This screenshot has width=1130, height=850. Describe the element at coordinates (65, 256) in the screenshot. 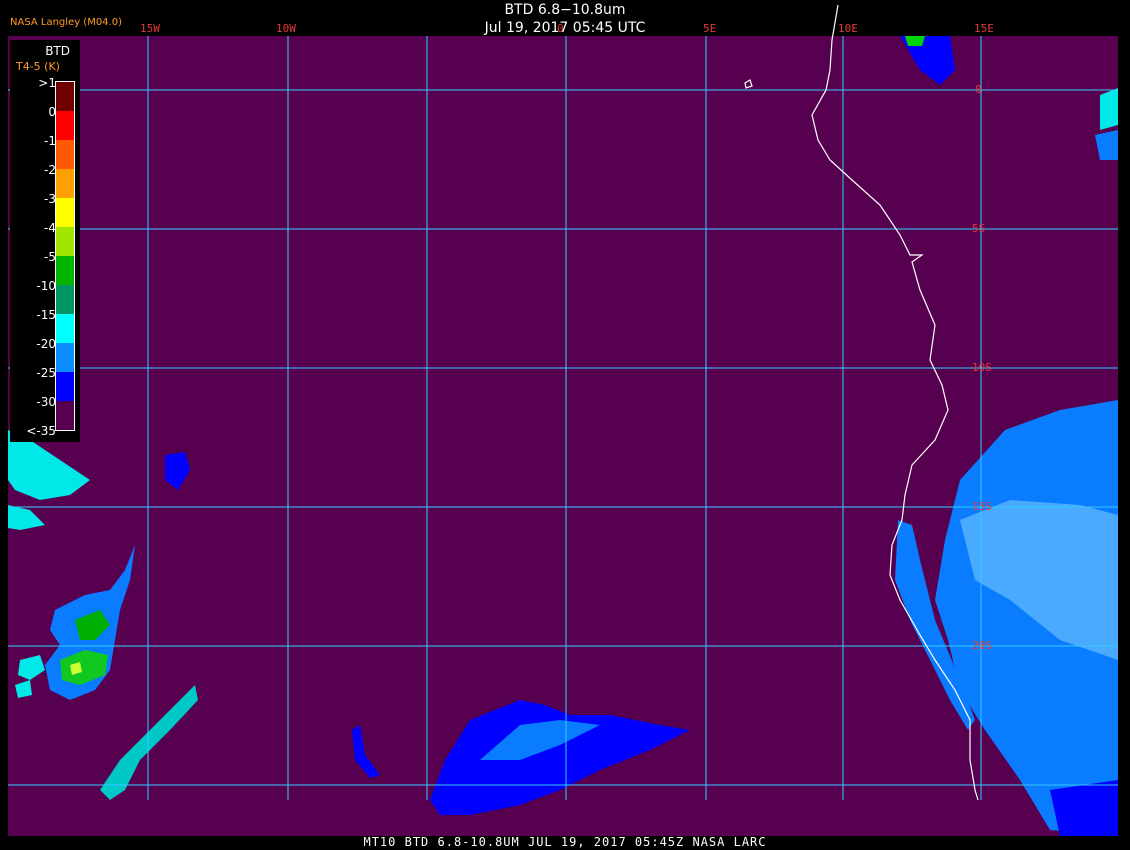

I see `legend-colorbar-border` at that location.